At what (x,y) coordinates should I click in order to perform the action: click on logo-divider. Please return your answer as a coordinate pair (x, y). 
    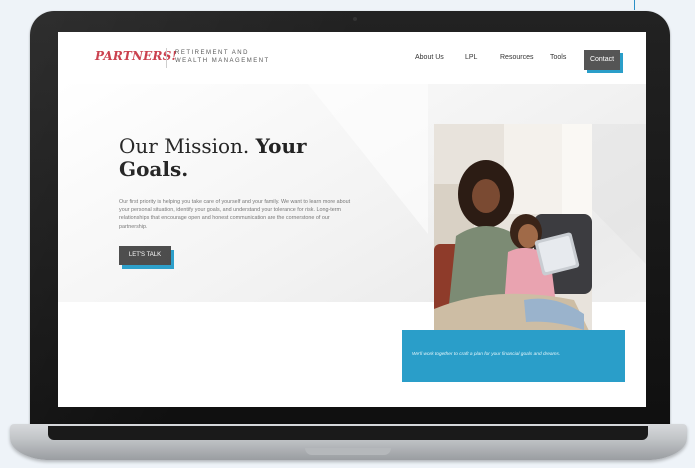
    Looking at the image, I should click on (166, 58).